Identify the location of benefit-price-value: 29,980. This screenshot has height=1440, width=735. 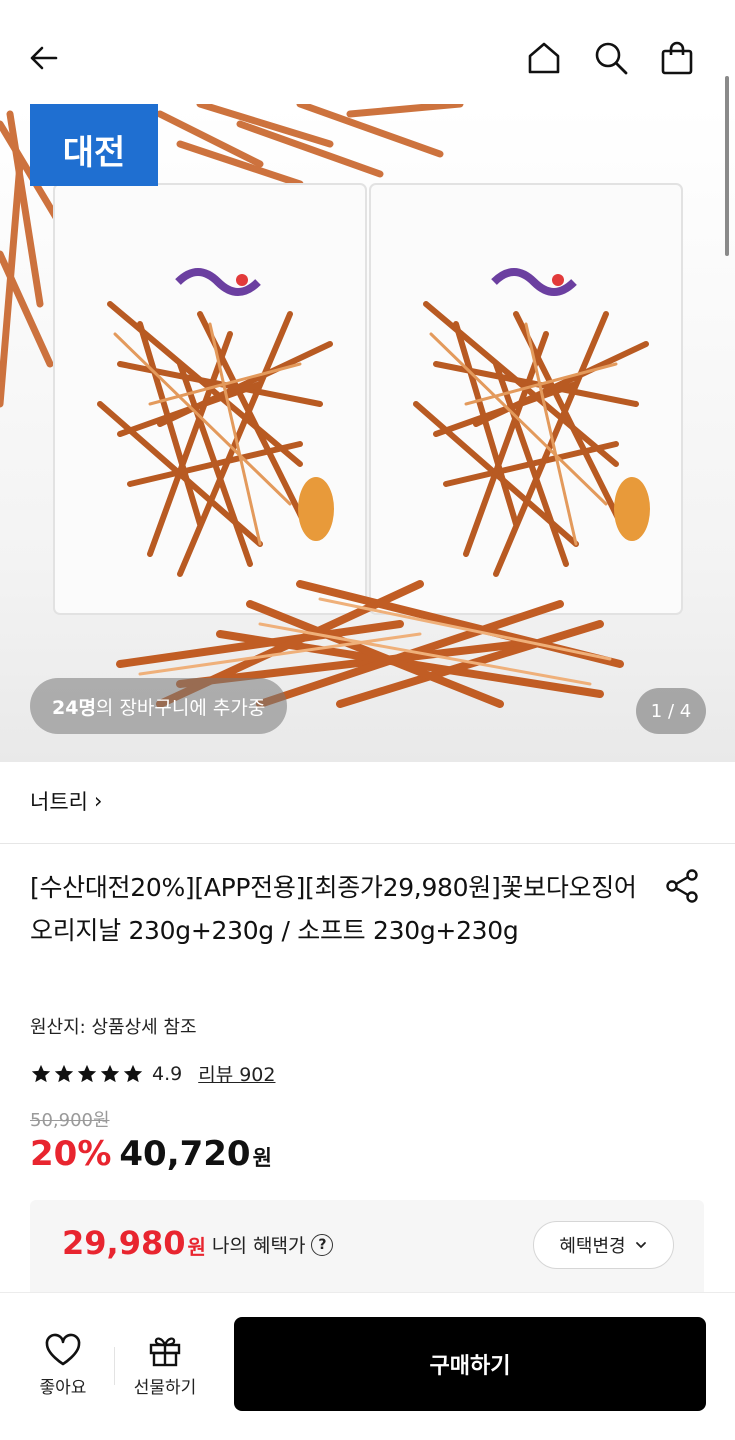
(124, 1243).